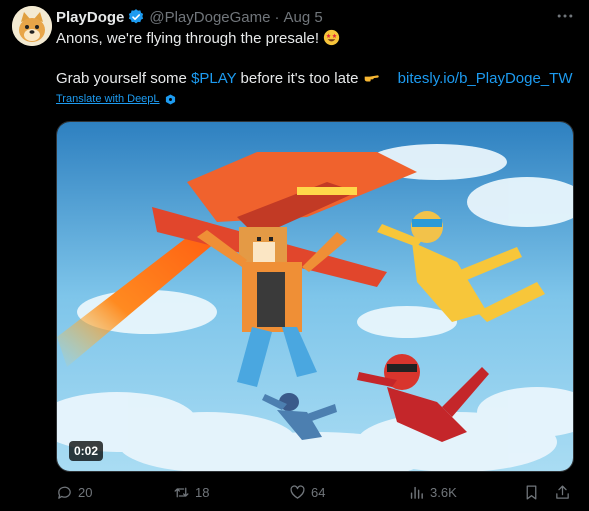  Describe the element at coordinates (318, 492) in the screenshot. I see `like-count: 64` at that location.